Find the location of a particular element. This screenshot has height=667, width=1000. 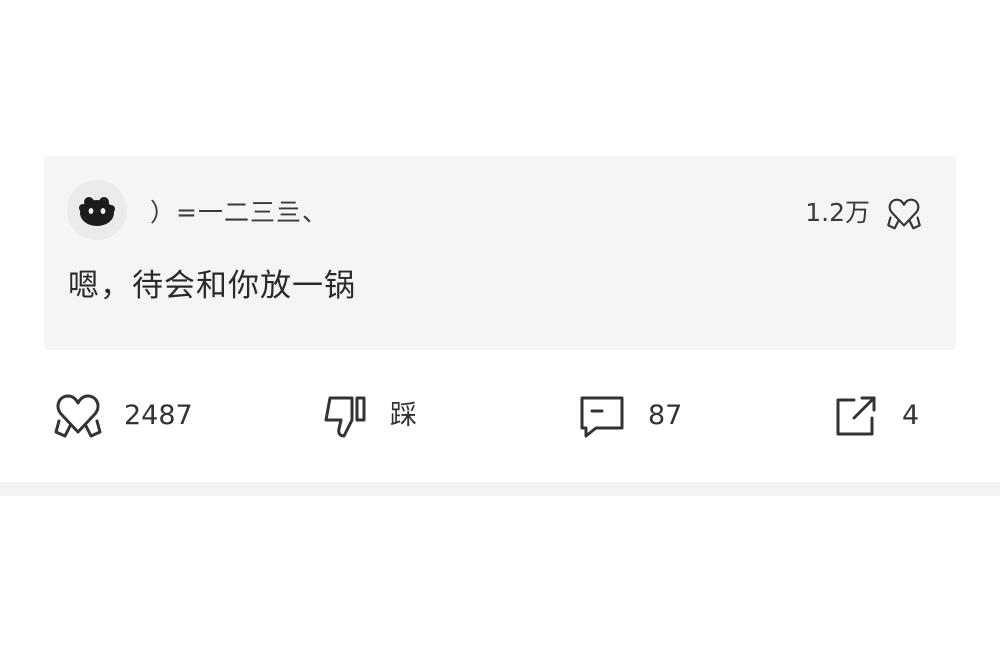

share-arrow-icon is located at coordinates (856, 416).